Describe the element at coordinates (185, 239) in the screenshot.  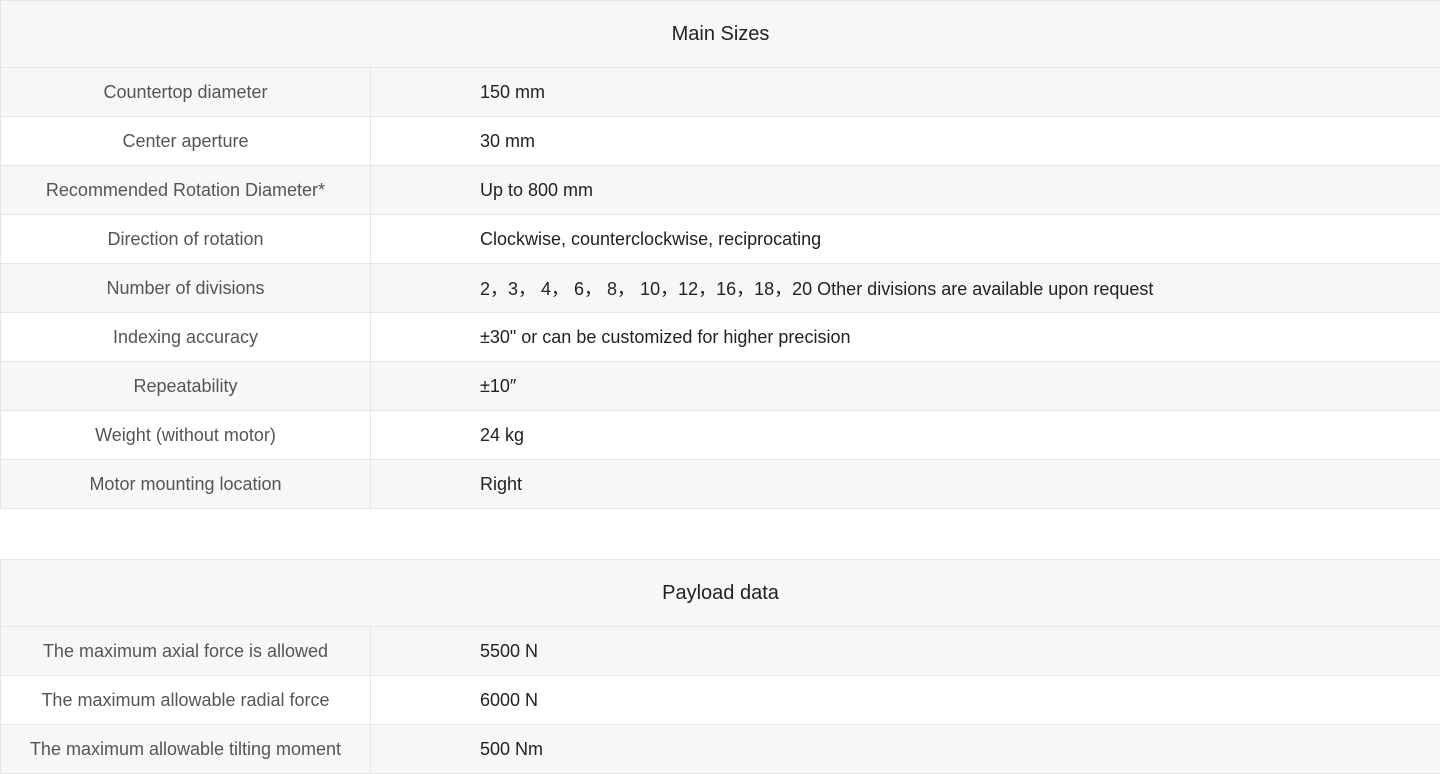
I see `spec-label: Direction of rotation` at that location.